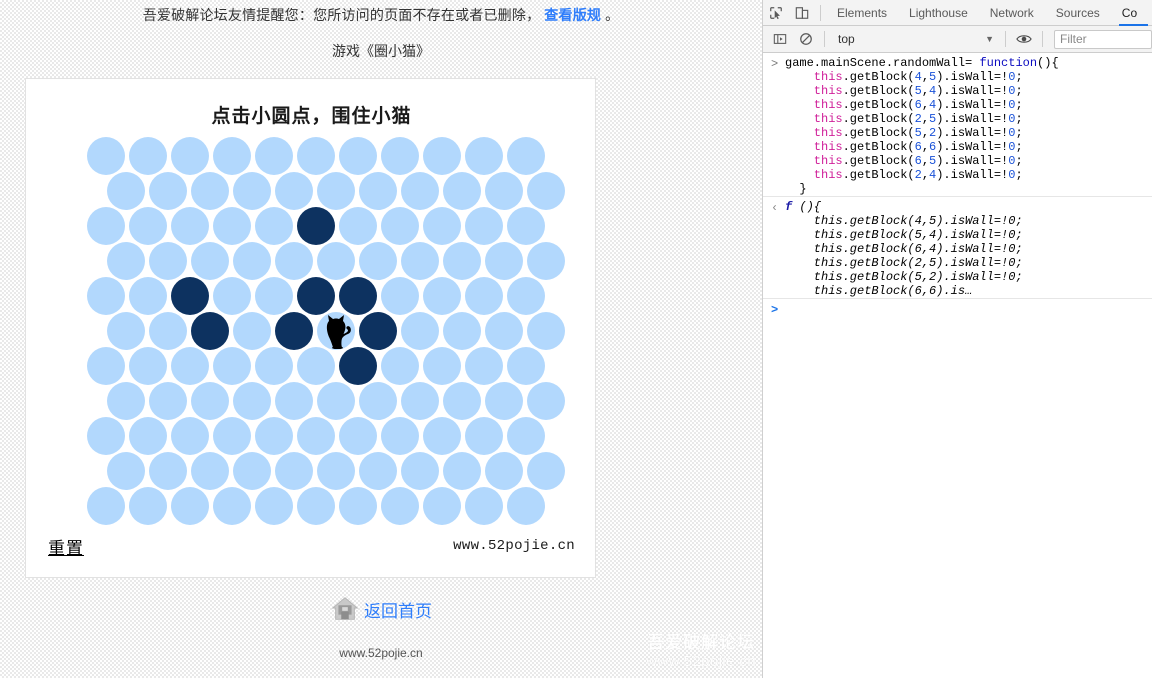 Image resolution: width=1152 pixels, height=678 pixels. I want to click on reset-button: 重置, so click(66, 546).